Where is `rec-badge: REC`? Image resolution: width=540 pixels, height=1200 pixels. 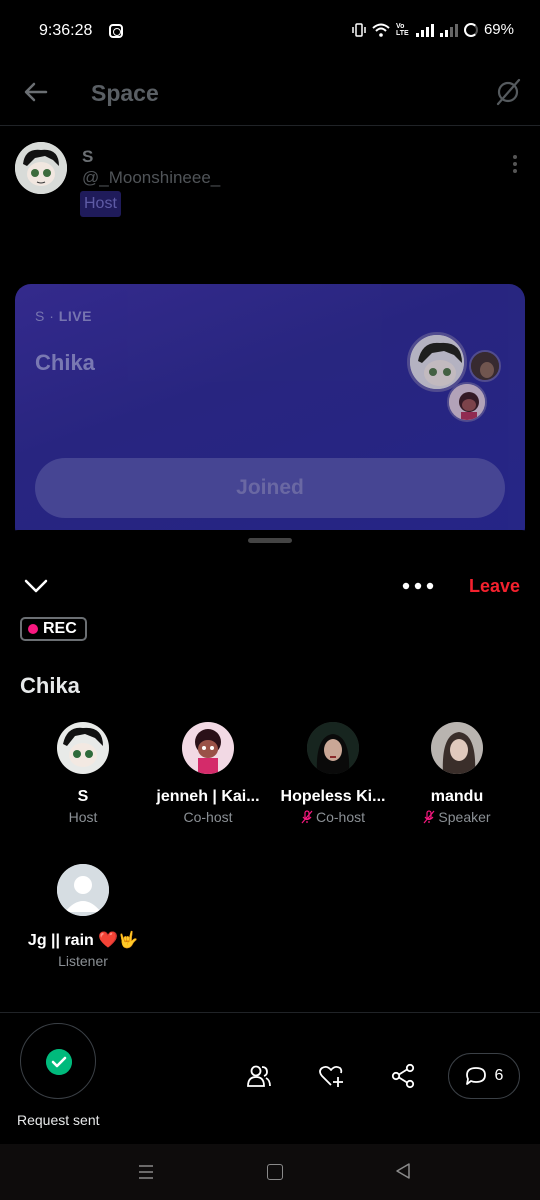 rec-badge: REC is located at coordinates (53, 629).